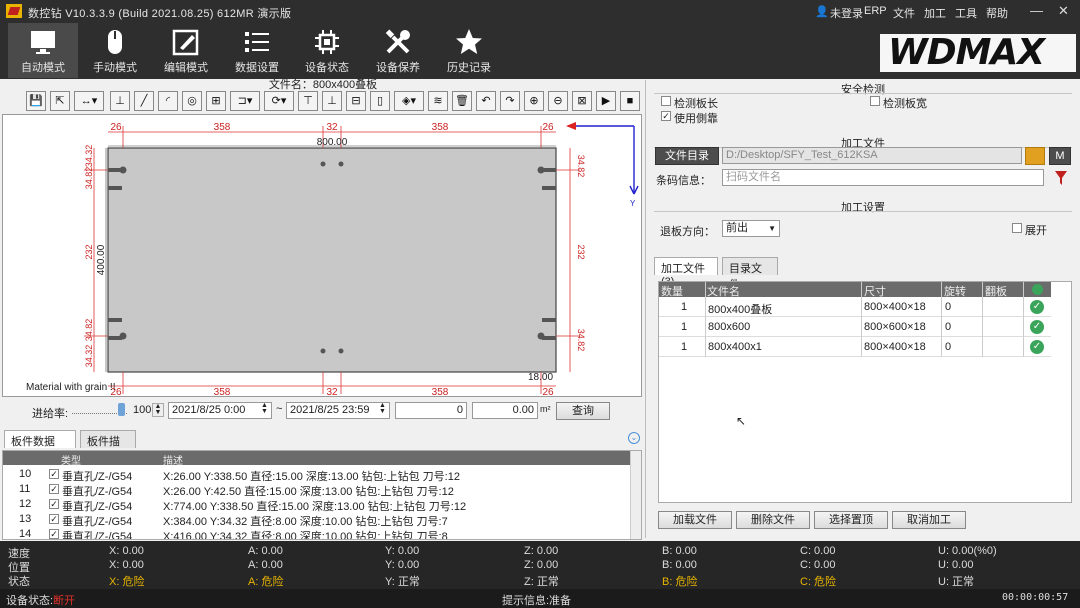  Describe the element at coordinates (750, 274) in the screenshot. I see `tab-directory-files: 目录文件` at that location.